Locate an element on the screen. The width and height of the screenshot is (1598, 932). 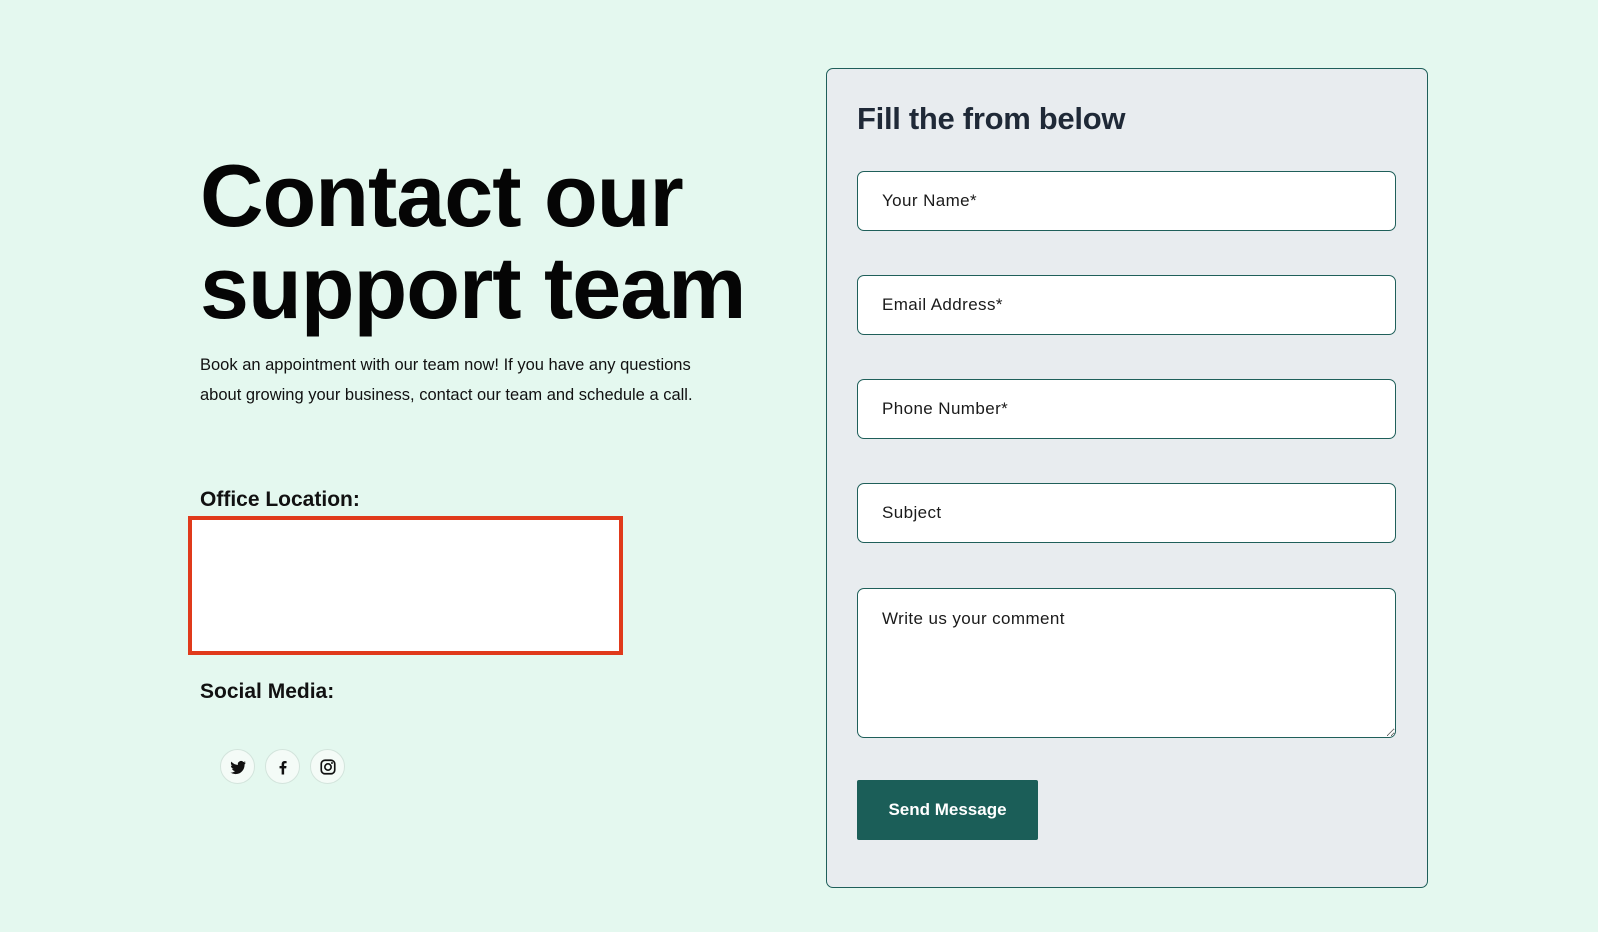
social-links is located at coordinates (282, 766).